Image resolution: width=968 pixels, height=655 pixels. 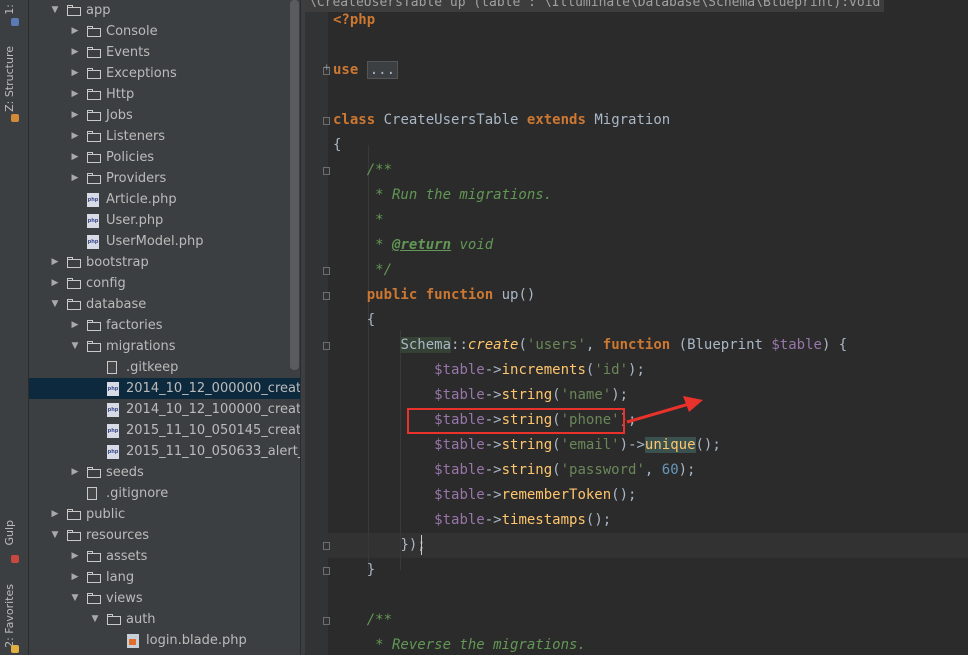 I want to click on fold-expand-icon, so click(x=327, y=69).